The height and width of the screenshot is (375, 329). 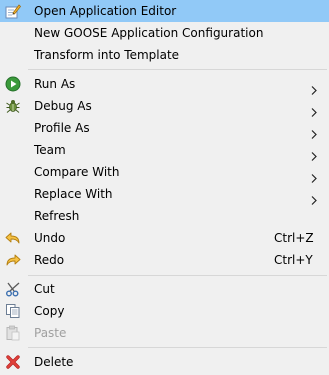 What do you see at coordinates (164, 238) in the screenshot?
I see `menu-item-undo: Undo Ctrl+Z` at bounding box center [164, 238].